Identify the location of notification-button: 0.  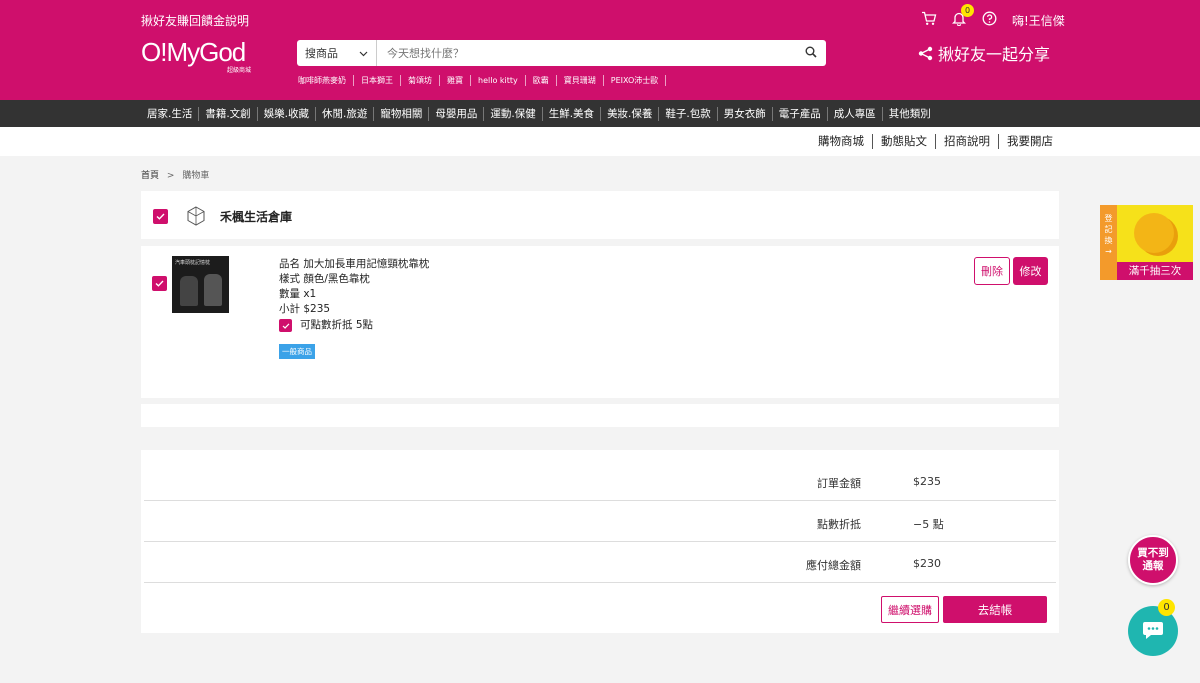
(962, 16).